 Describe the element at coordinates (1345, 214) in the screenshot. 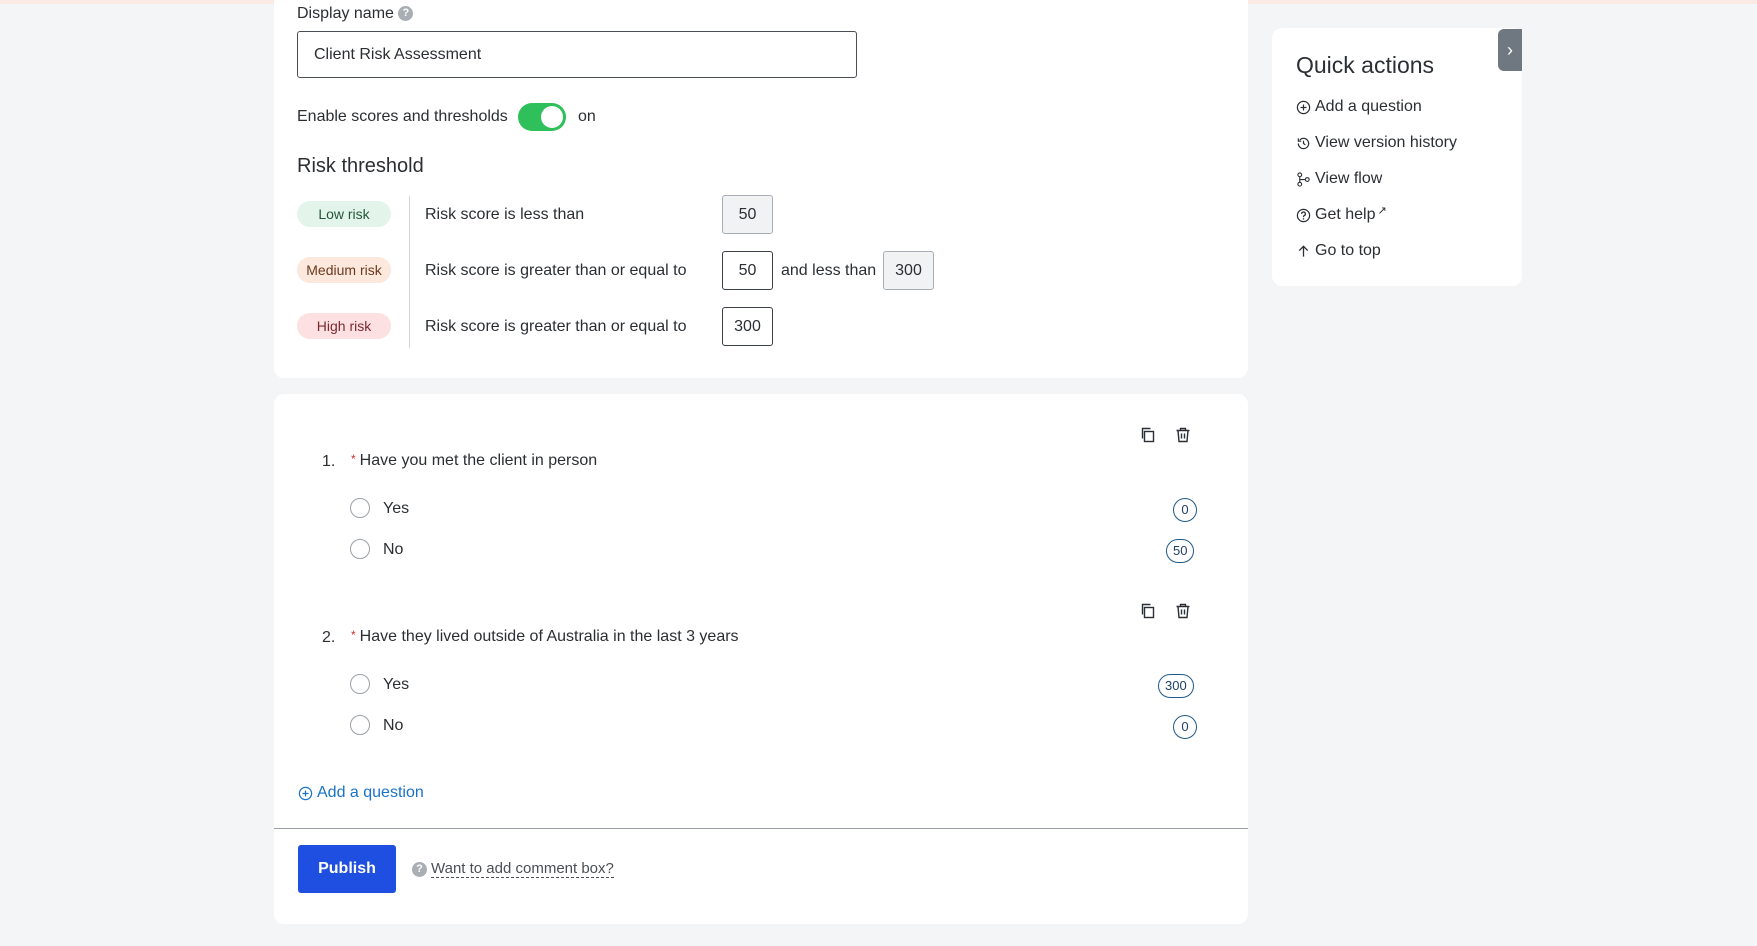

I see `quick-action-label: Get help` at that location.